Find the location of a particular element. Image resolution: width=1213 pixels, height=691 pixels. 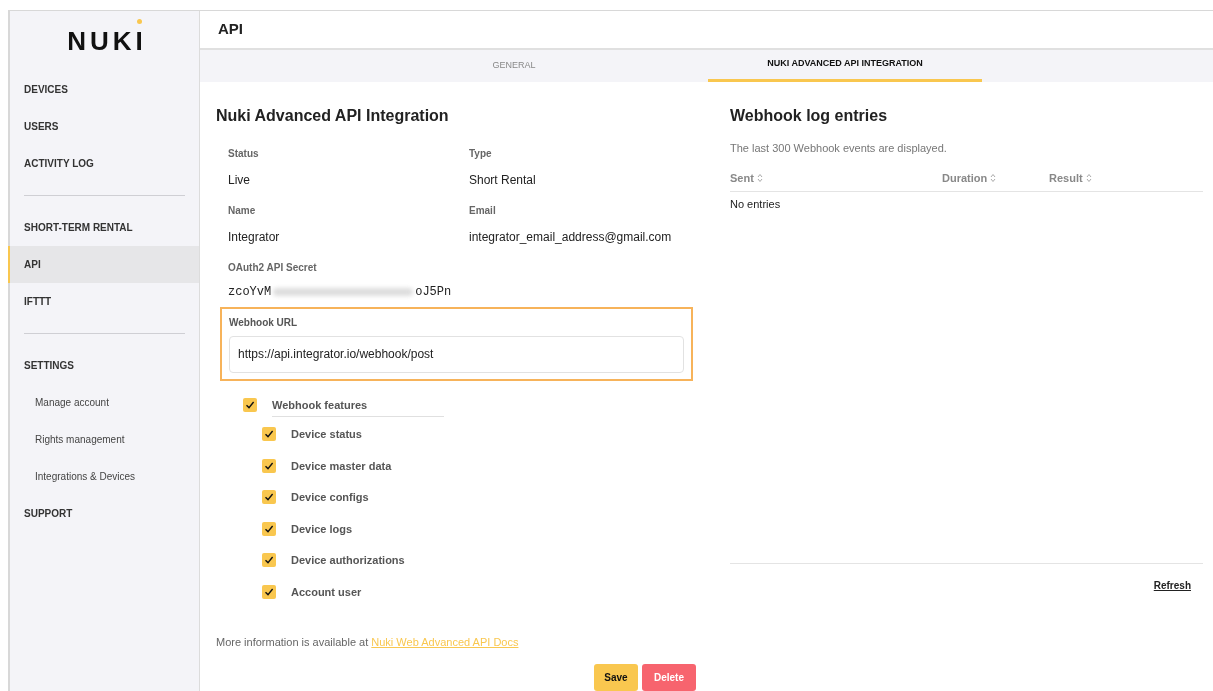

checkbox-label: Device status is located at coordinates (326, 434).